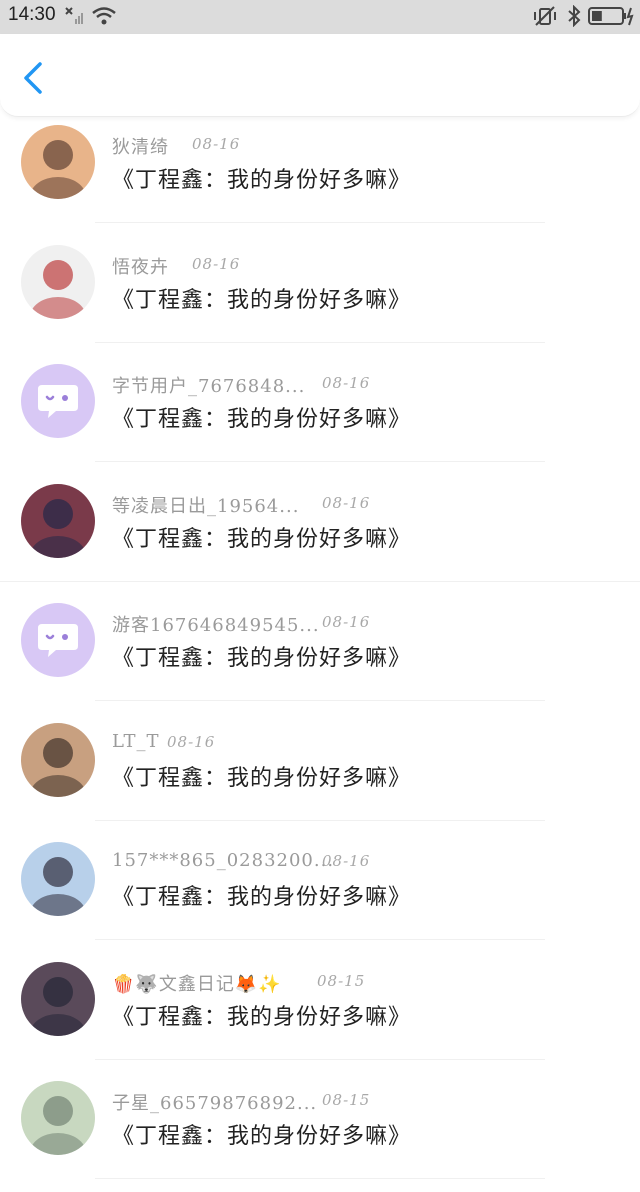 This screenshot has height=1192, width=640. Describe the element at coordinates (175, 266) in the screenshot. I see `comment-header: 悟夜卉 08-16` at that location.